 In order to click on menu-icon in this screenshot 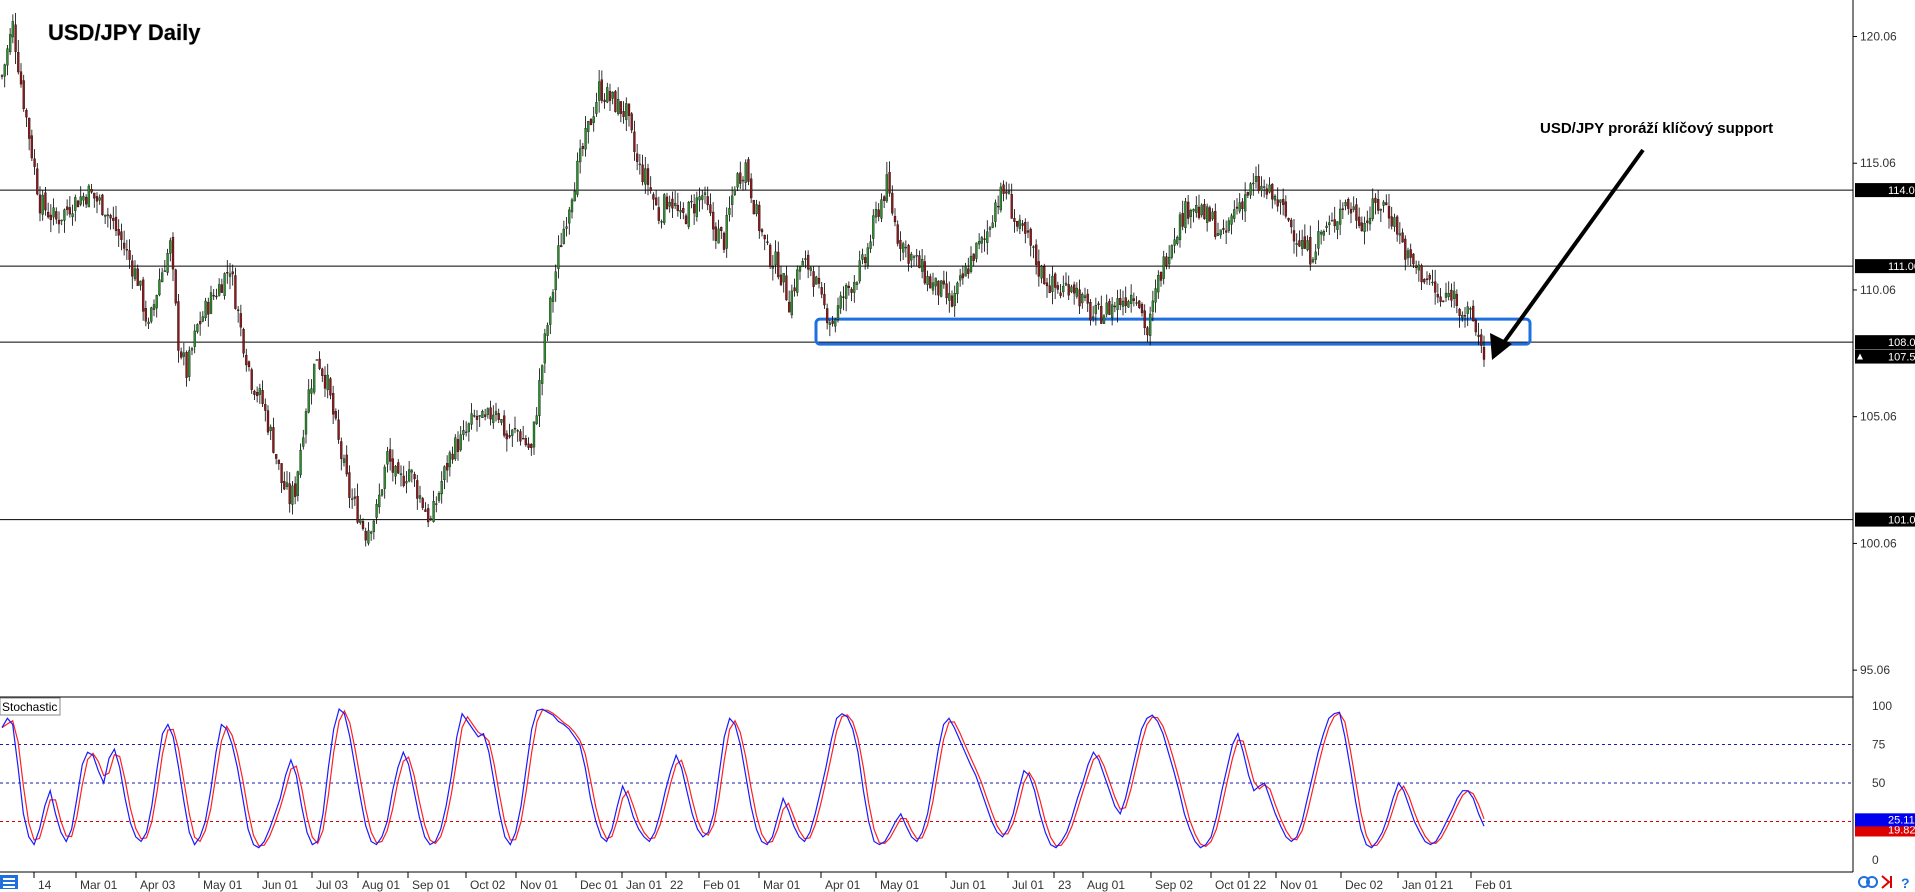, I will do `click(9, 882)`.